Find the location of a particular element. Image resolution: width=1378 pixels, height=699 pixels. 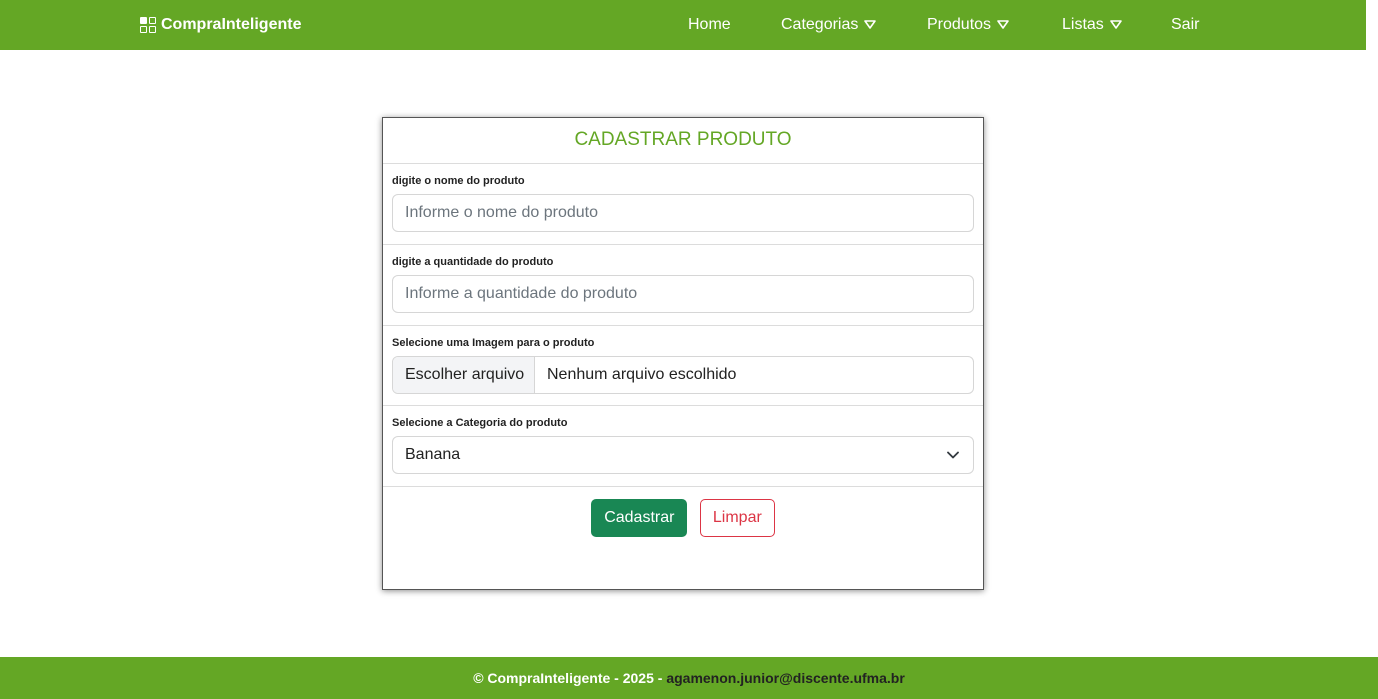

quantity-label: digite a quantidade do produto is located at coordinates (473, 262).